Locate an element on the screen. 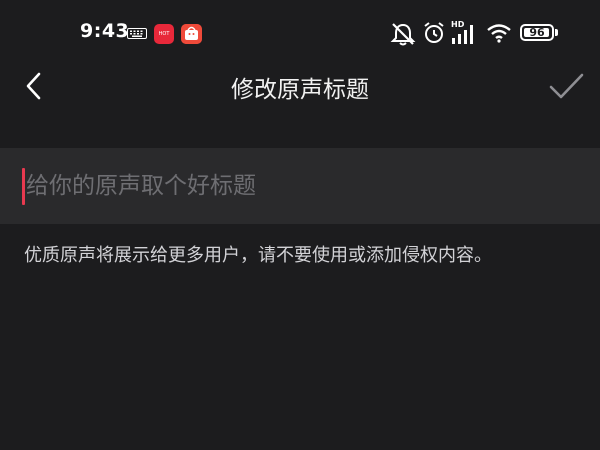 Image resolution: width=600 pixels, height=450 pixels. alarm-clock-icon is located at coordinates (434, 32).